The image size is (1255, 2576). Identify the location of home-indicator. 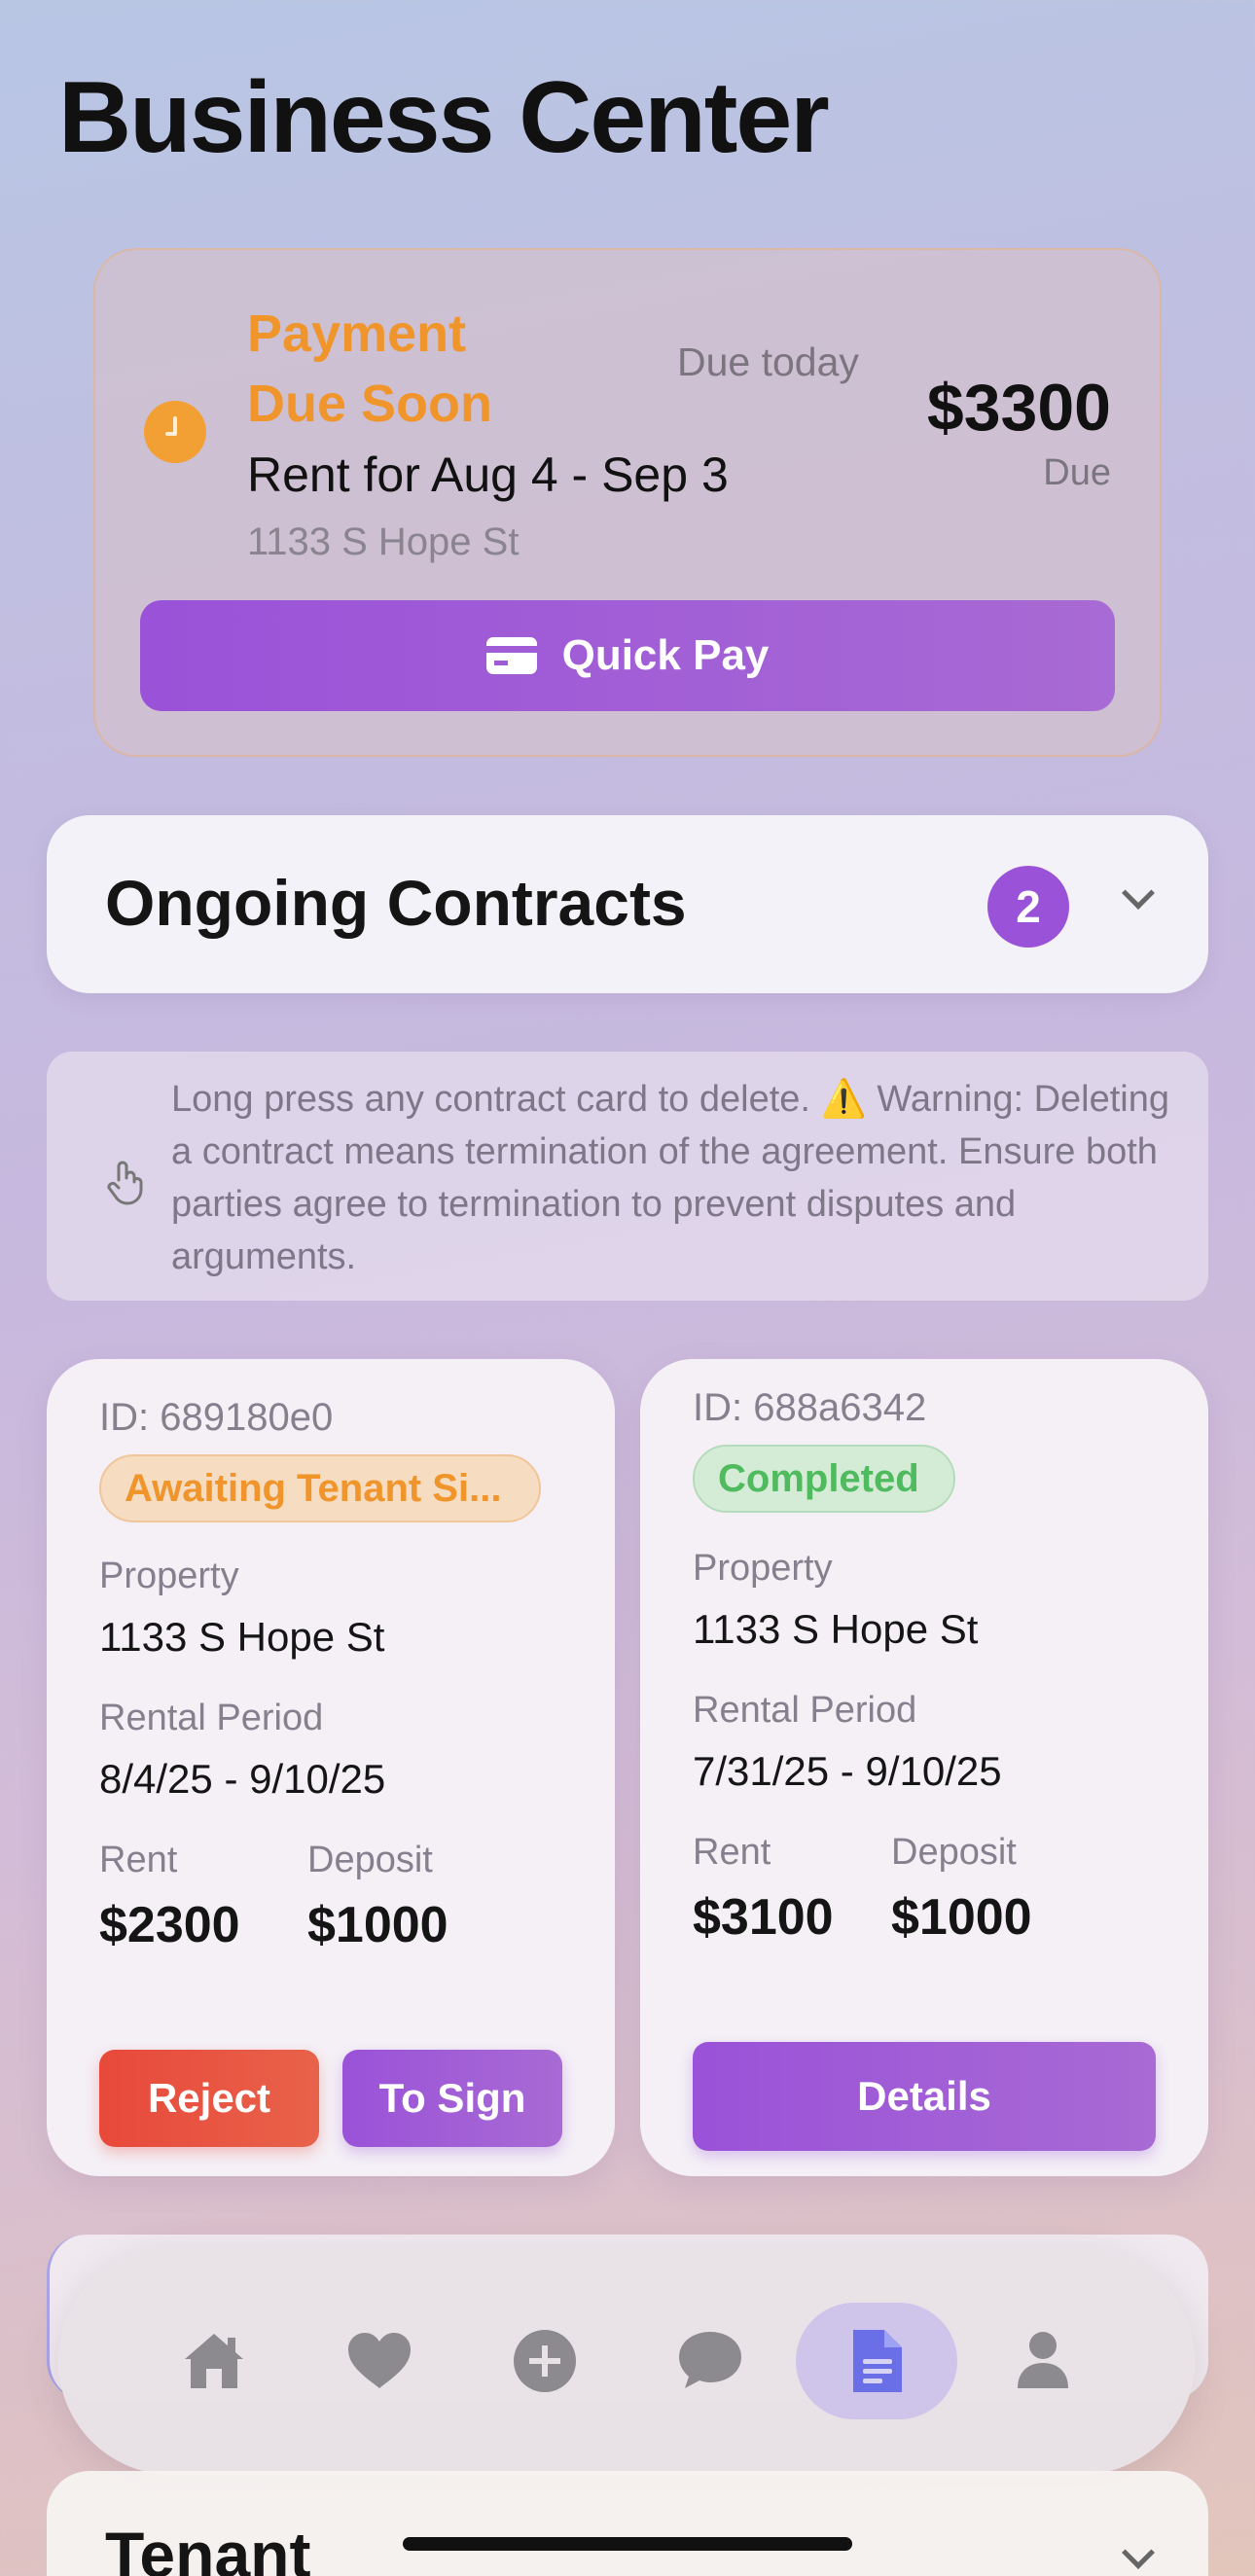
(627, 2544).